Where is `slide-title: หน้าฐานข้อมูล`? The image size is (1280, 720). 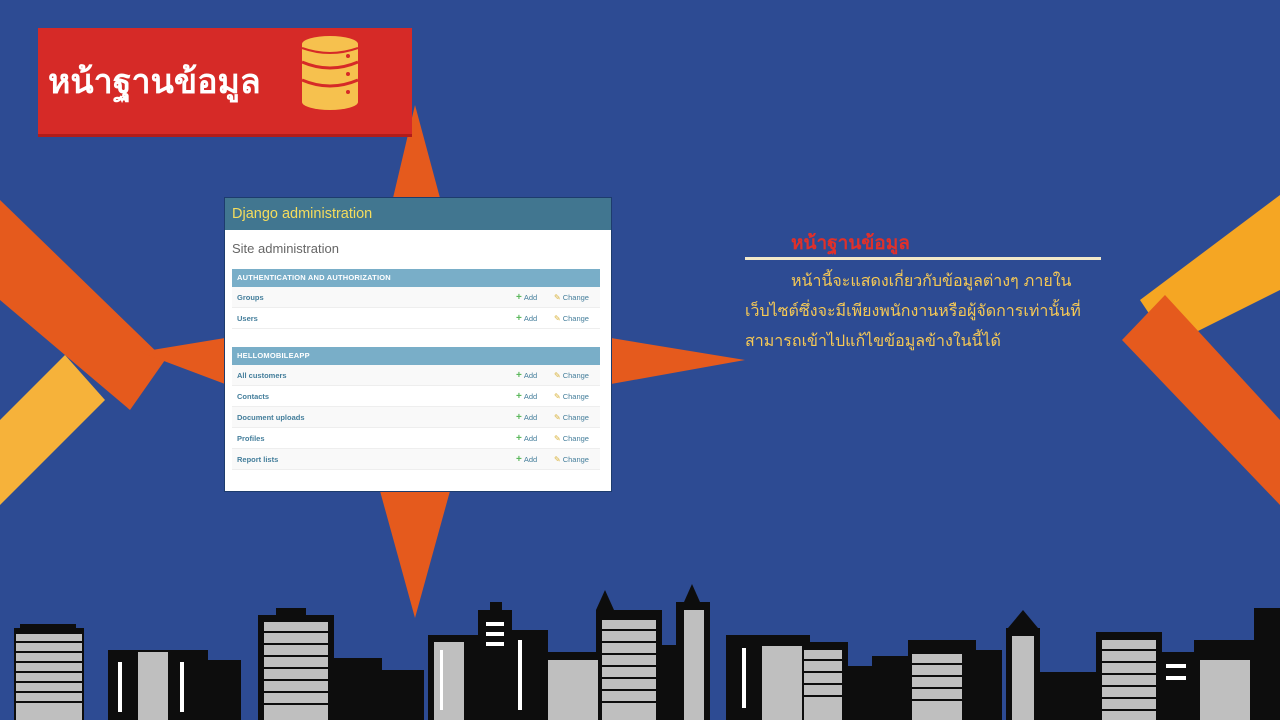 slide-title: หน้าฐานข้อมูล is located at coordinates (154, 82).